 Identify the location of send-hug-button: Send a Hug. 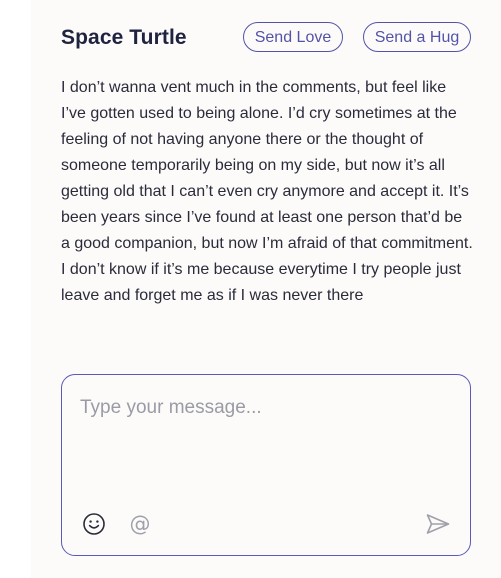
(417, 37).